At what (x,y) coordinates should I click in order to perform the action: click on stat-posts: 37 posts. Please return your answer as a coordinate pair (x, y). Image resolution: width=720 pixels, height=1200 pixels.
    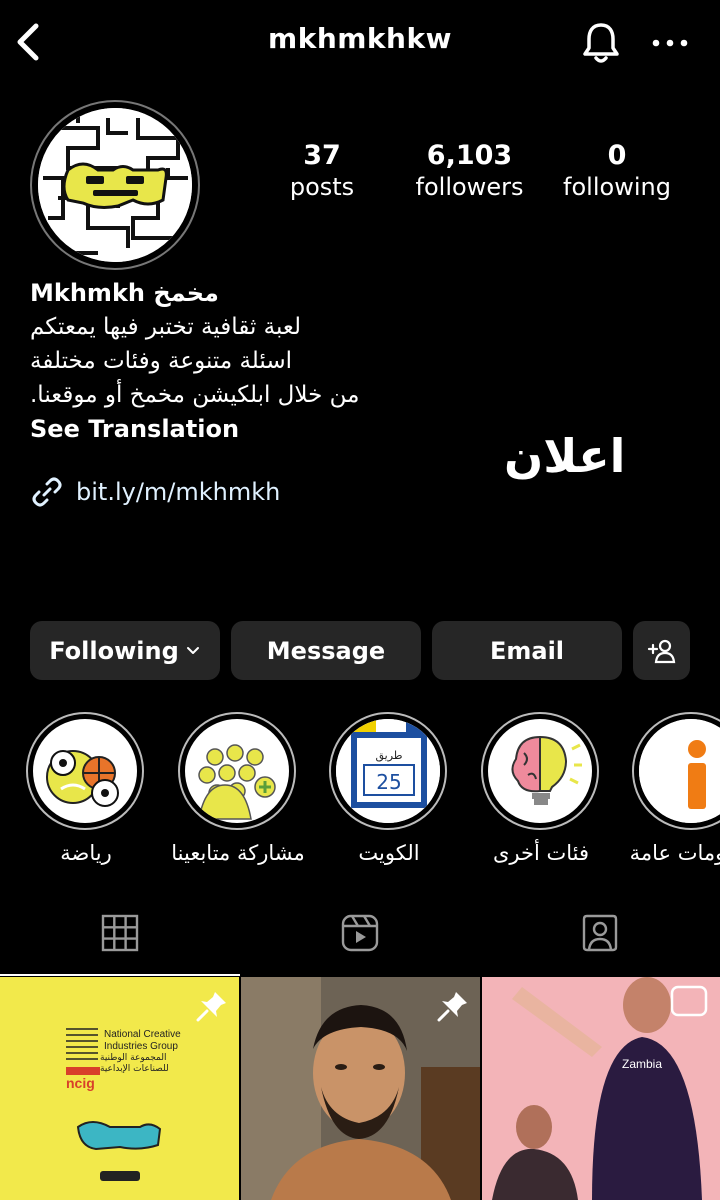
    Looking at the image, I should click on (322, 171).